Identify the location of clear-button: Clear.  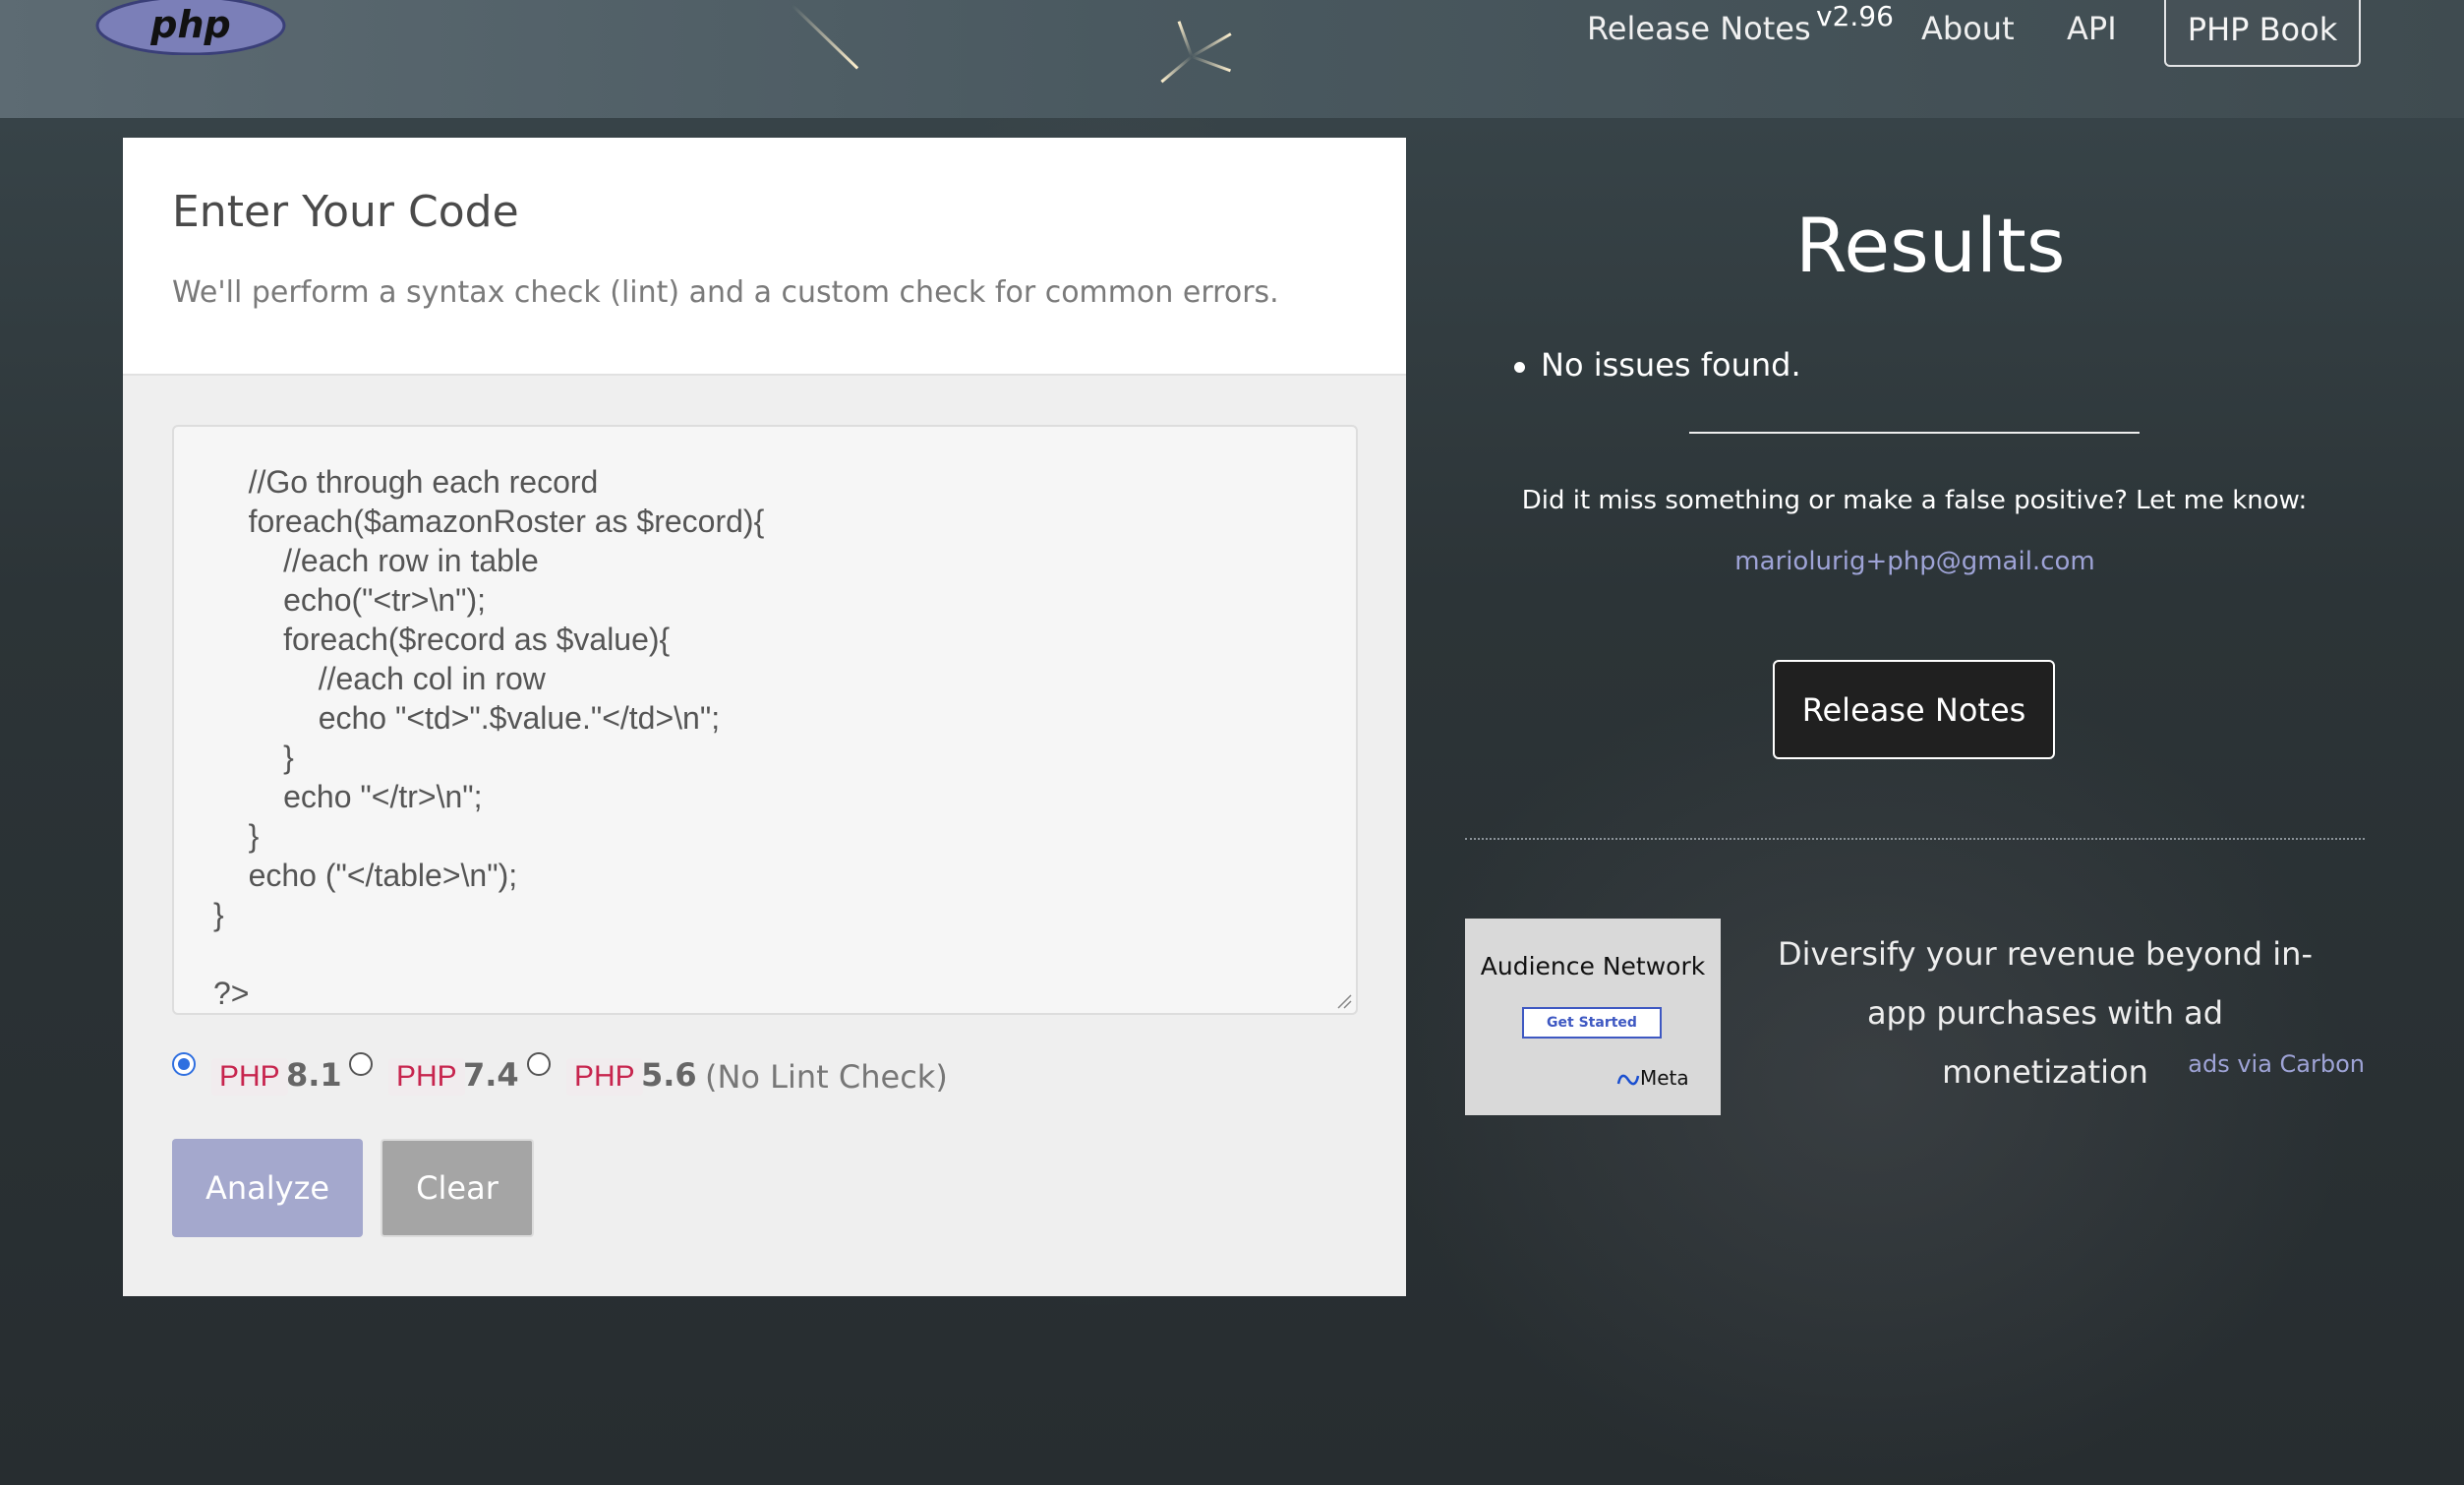
(457, 1188).